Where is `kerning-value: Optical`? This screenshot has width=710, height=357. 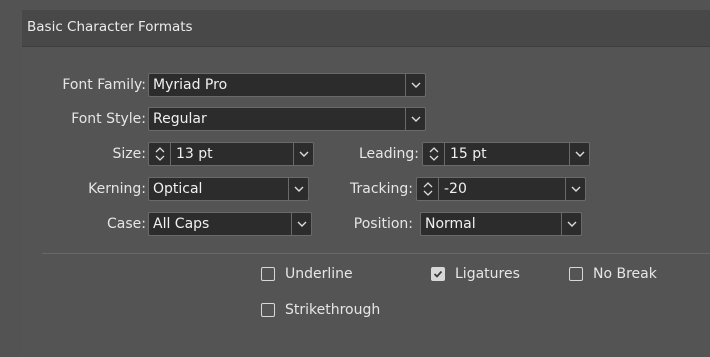
kerning-value: Optical is located at coordinates (178, 189).